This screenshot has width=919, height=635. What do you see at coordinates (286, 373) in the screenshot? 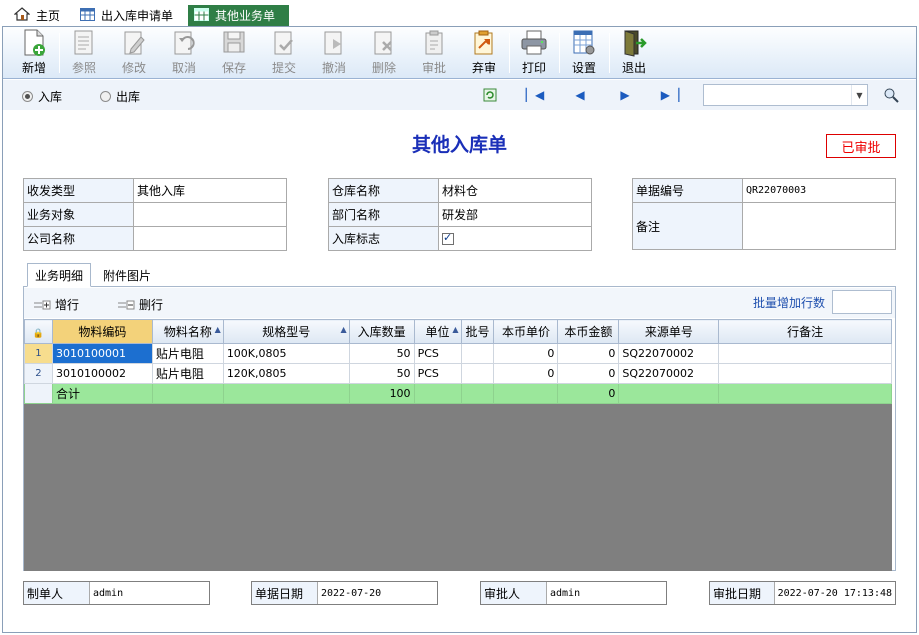
I see `cell-spec: 120K,0805` at bounding box center [286, 373].